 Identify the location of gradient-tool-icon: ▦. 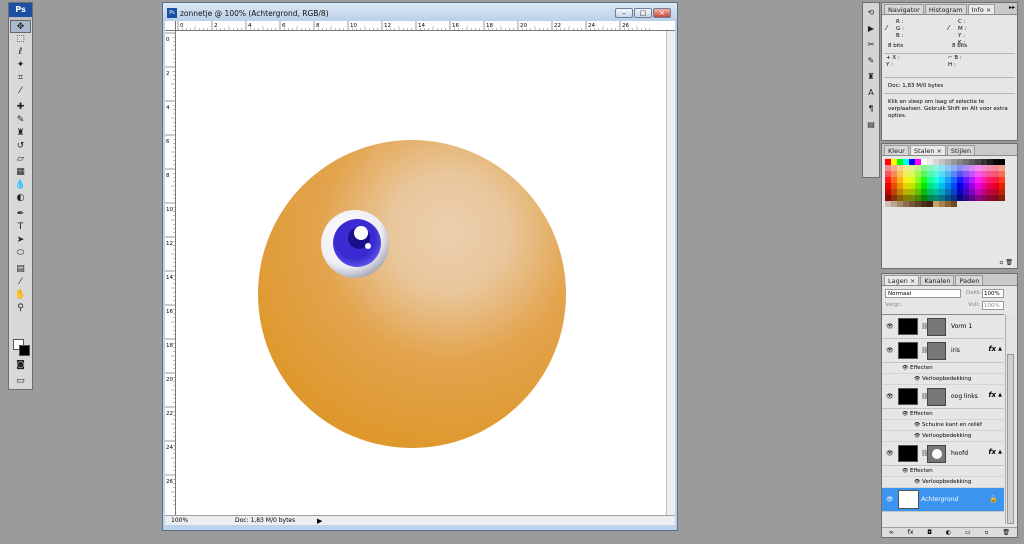
(20, 172).